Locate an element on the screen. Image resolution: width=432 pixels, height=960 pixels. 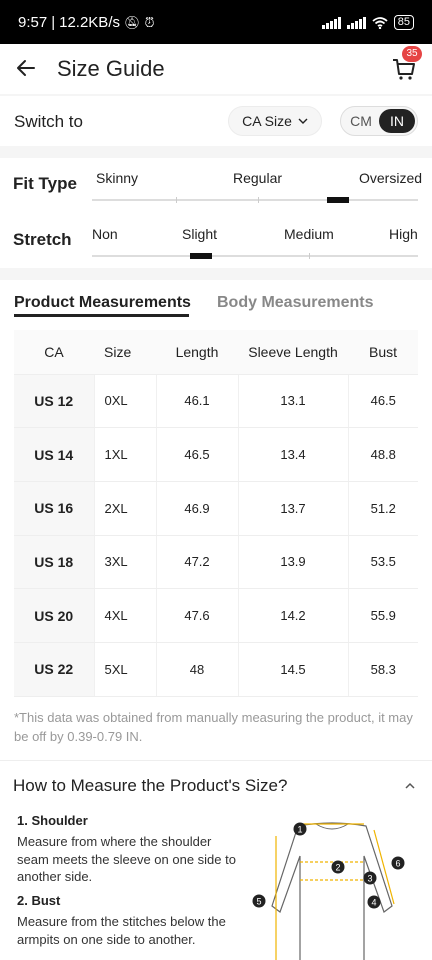
table-row: US 14 1XL 46.5 13.4 48.8 is located at coordinates (216, 454).